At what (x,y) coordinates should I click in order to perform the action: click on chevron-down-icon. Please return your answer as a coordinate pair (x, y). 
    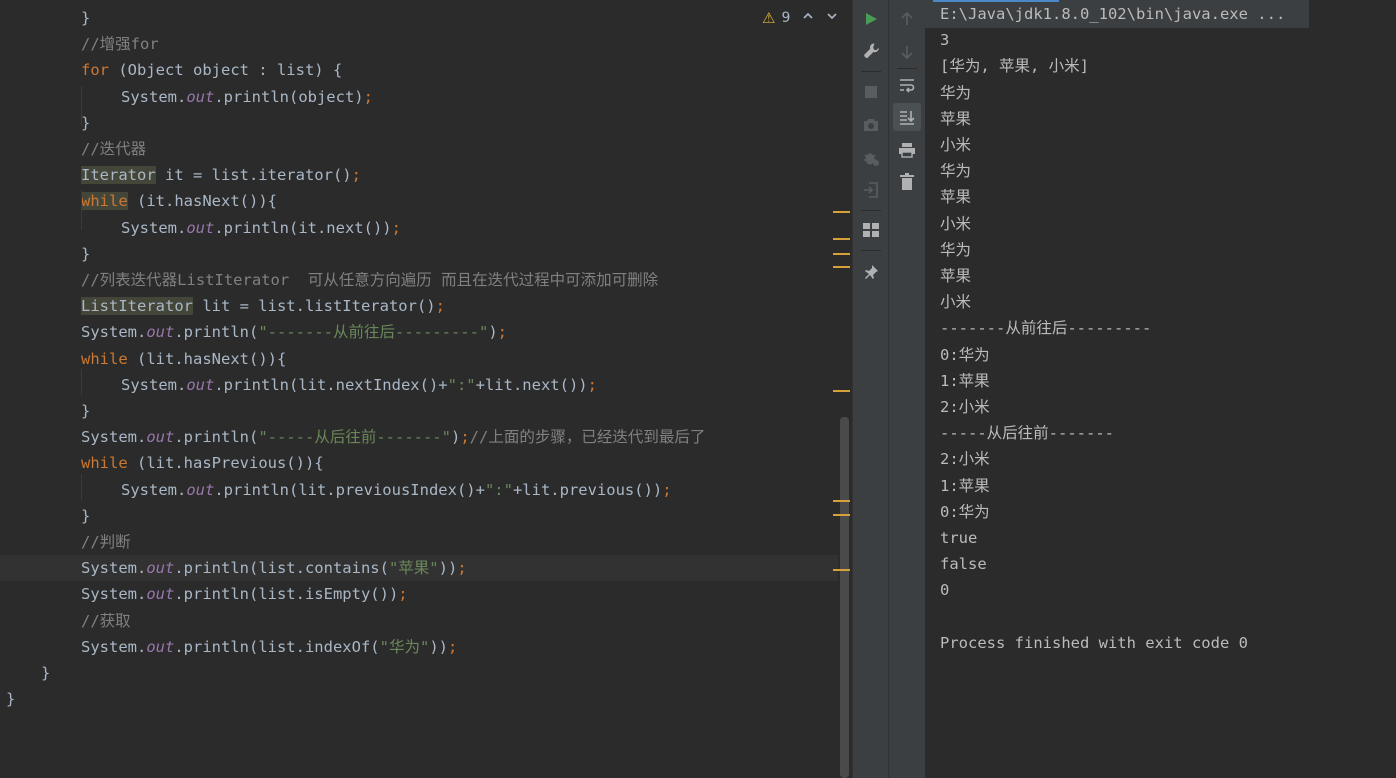
    Looking at the image, I should click on (832, 18).